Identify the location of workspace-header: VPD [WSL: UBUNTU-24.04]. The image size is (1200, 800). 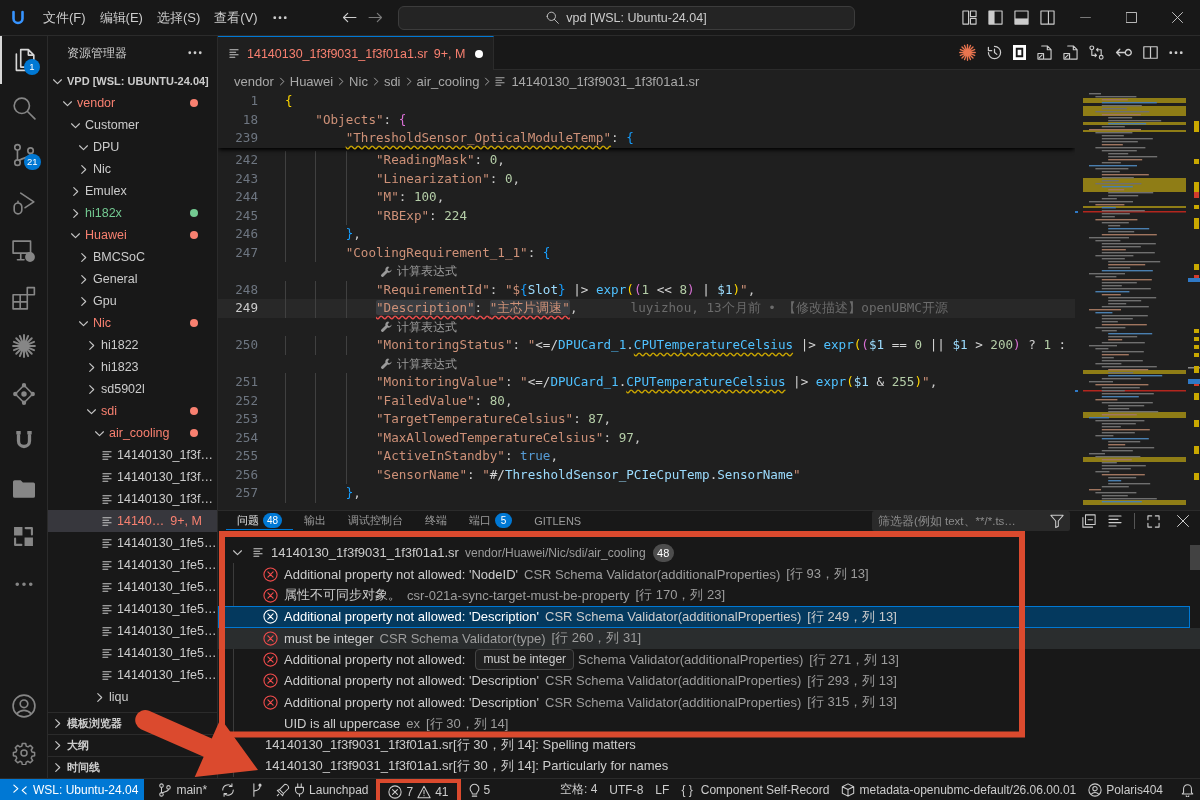
(132, 81).